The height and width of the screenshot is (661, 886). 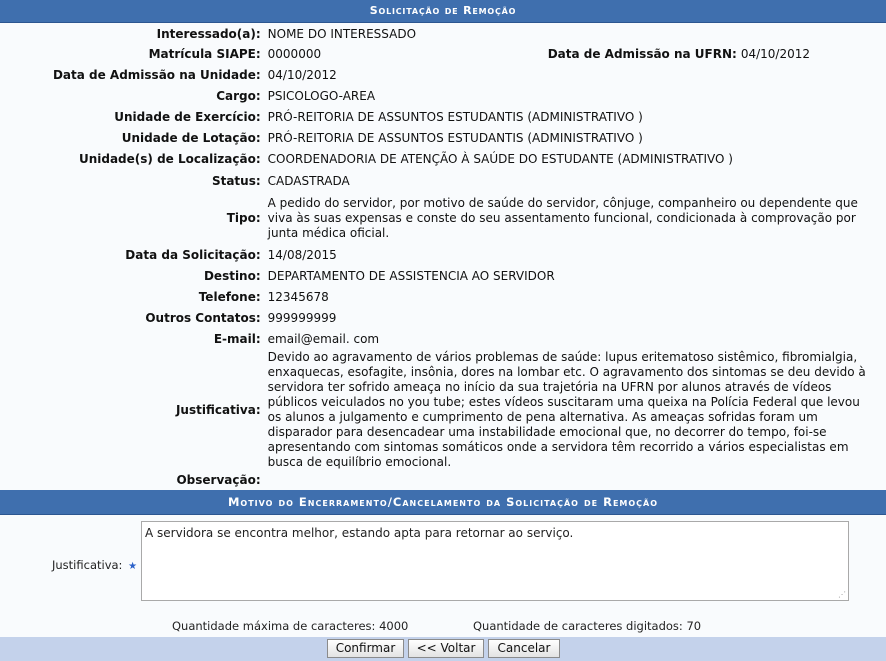 I want to click on value-email: email@email. com, so click(x=323, y=339).